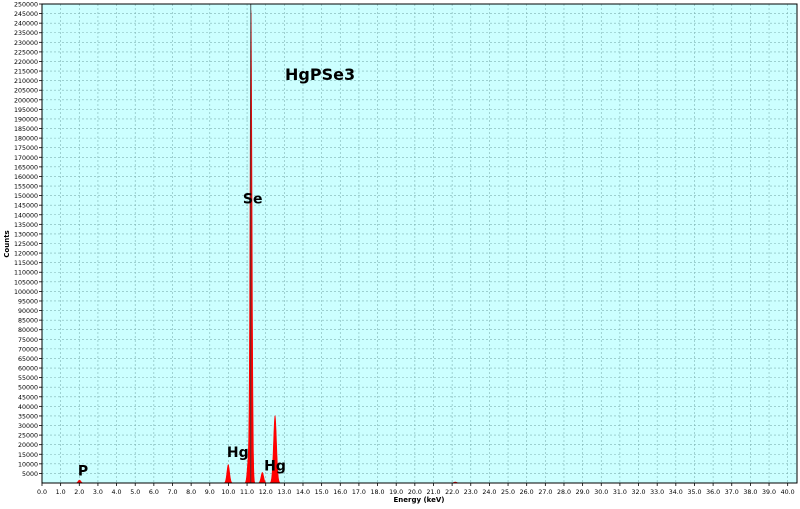 This screenshot has width=800, height=509. I want to click on y-tick-label: 15000, so click(28, 455).